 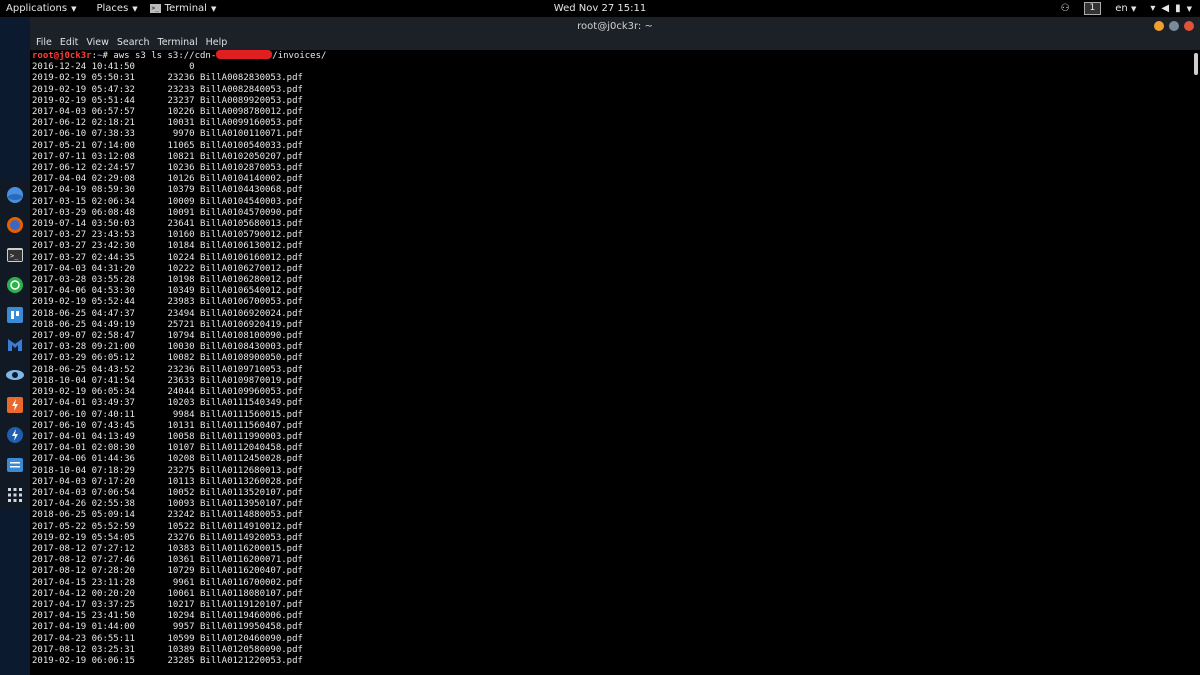 I want to click on volume-icon: ◀, so click(x=1165, y=8).